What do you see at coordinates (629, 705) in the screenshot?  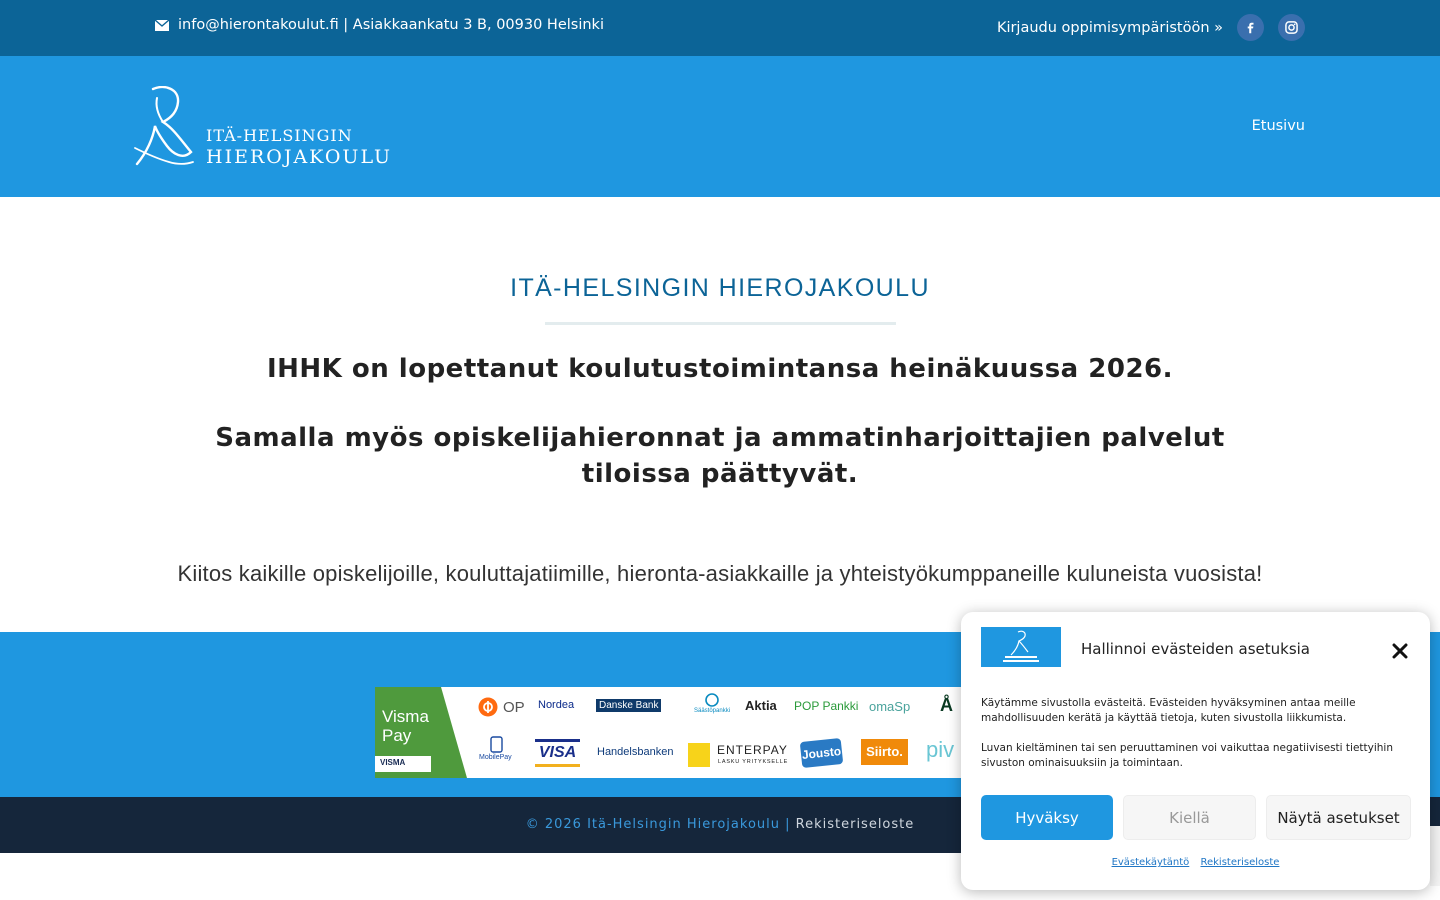 I see `bank-danske: Danske Bank` at bounding box center [629, 705].